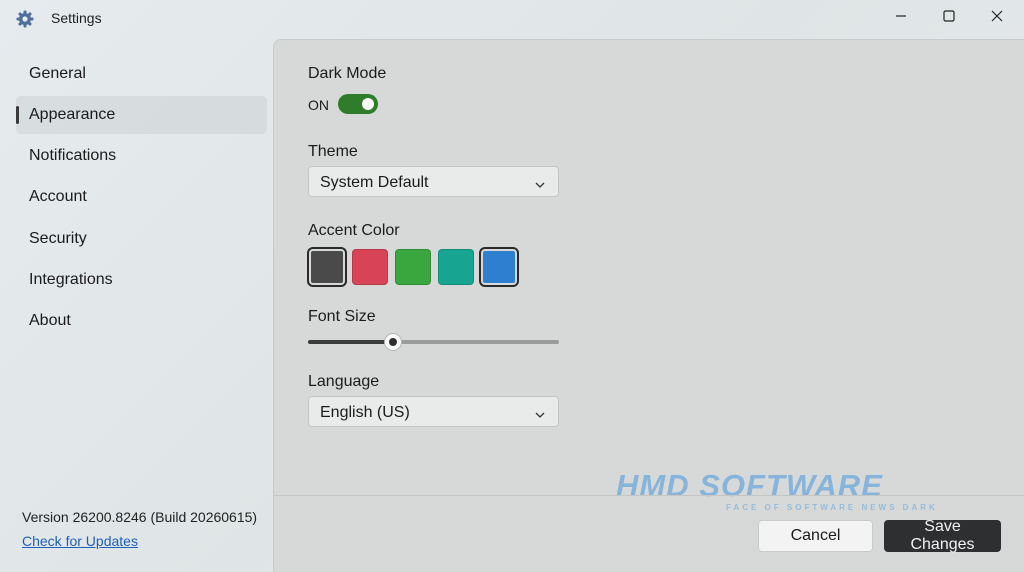 The width and height of the screenshot is (1024, 572). I want to click on theme-select: System Default, so click(433, 181).